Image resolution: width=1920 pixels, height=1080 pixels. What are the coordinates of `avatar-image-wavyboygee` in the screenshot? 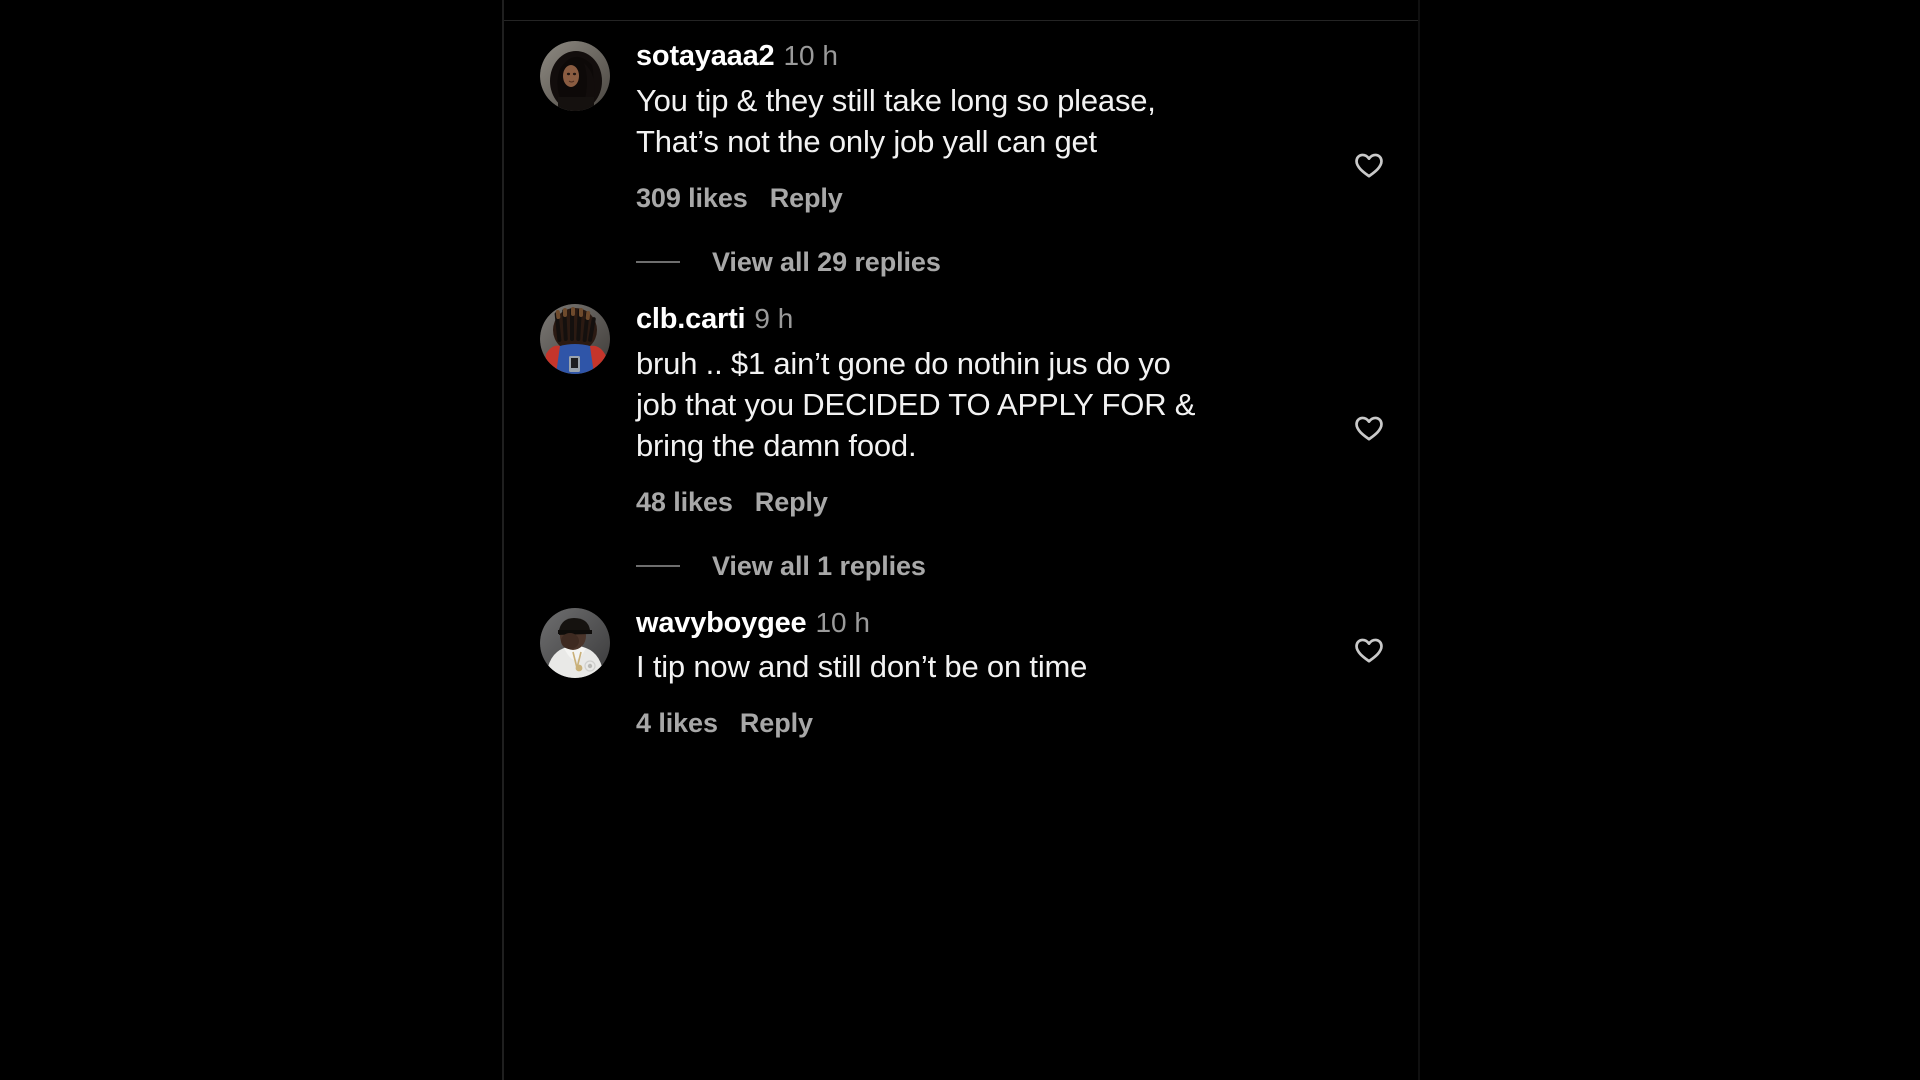 It's located at (575, 642).